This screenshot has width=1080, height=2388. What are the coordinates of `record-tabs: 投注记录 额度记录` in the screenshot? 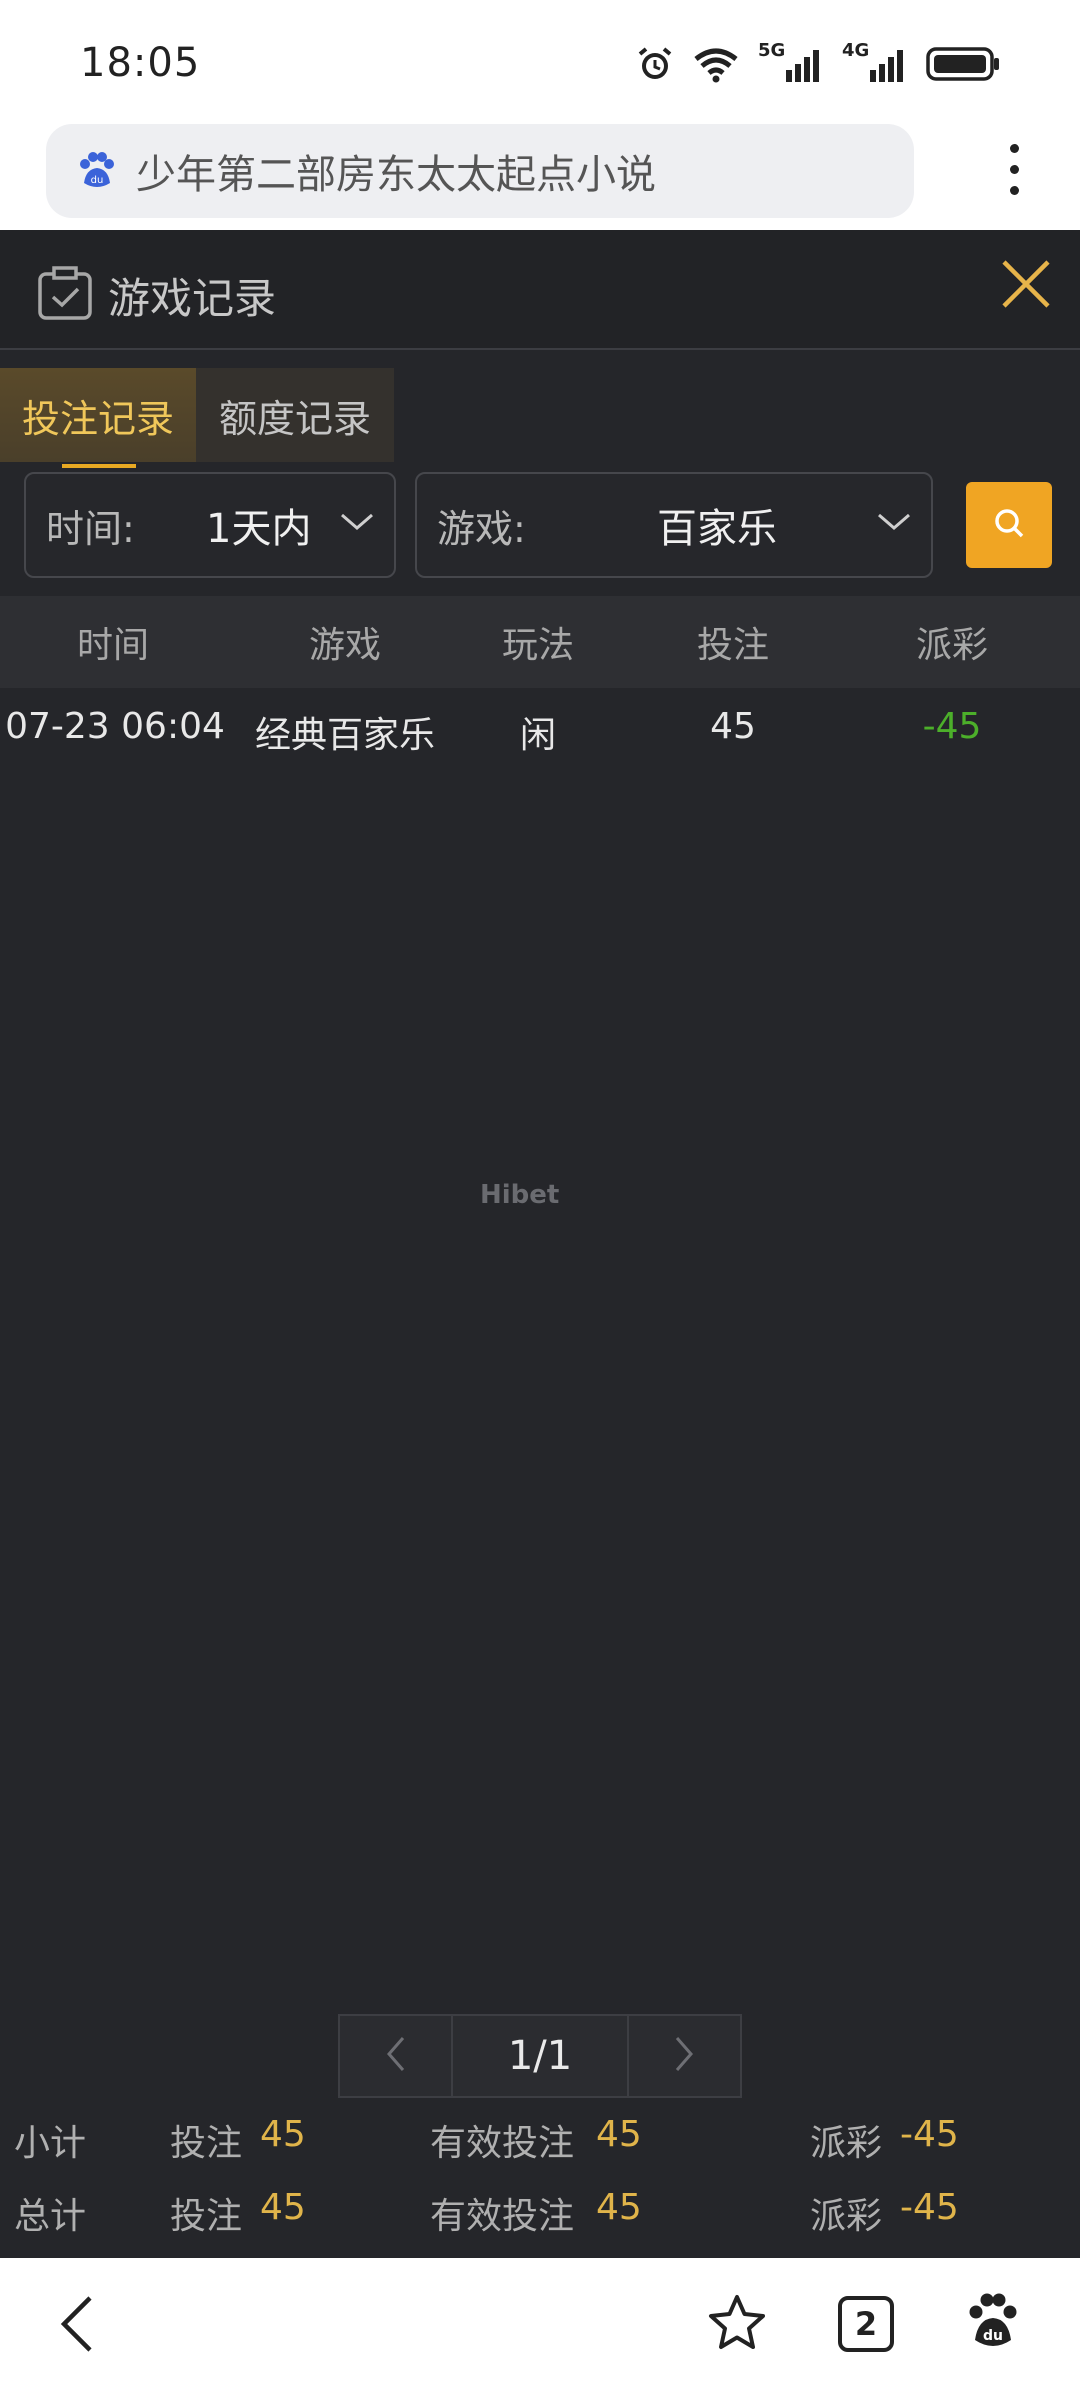 It's located at (197, 418).